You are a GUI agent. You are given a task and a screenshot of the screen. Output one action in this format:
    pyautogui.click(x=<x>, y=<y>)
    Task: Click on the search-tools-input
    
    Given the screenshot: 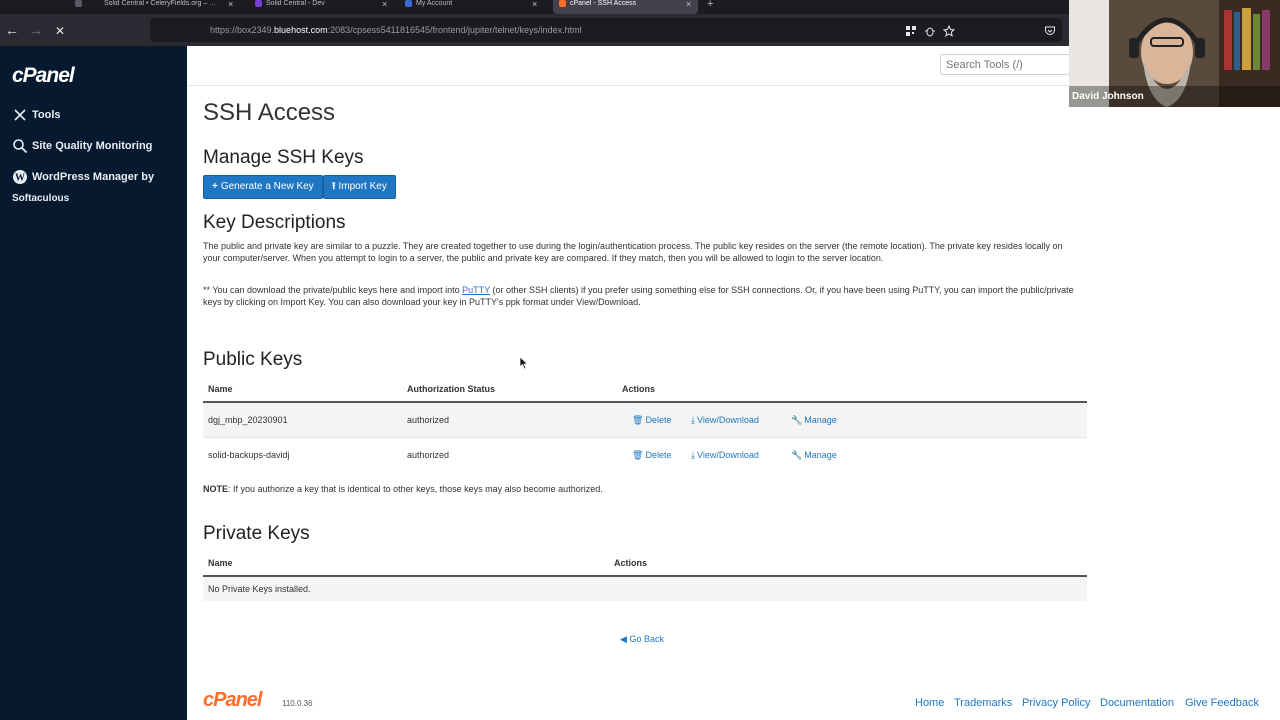 What is the action you would take?
    pyautogui.click(x=1005, y=64)
    